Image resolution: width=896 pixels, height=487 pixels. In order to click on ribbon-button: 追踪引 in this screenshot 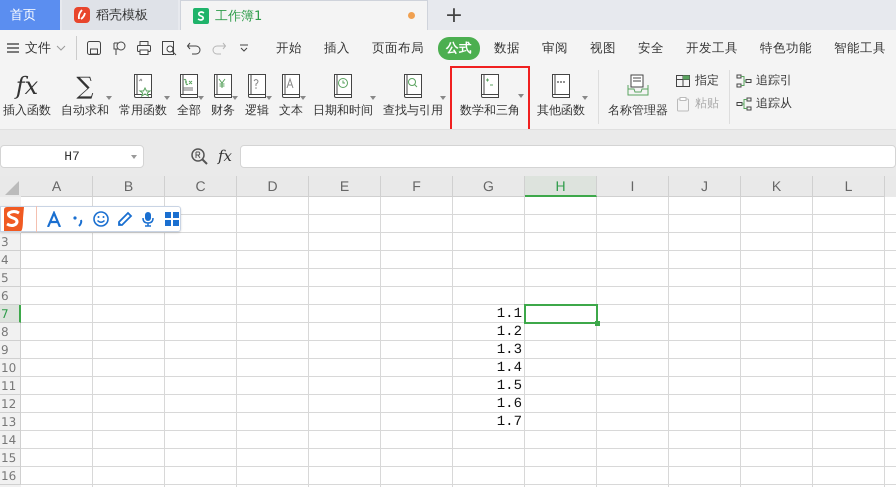, I will do `click(764, 80)`.